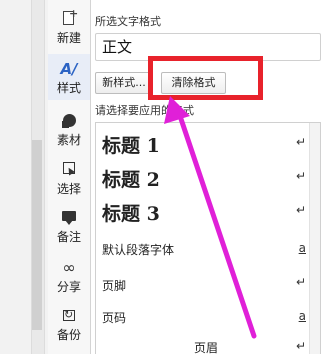 Image resolution: width=323 pixels, height=354 pixels. Describe the element at coordinates (131, 146) in the screenshot. I see `style-name: 标题 1` at that location.